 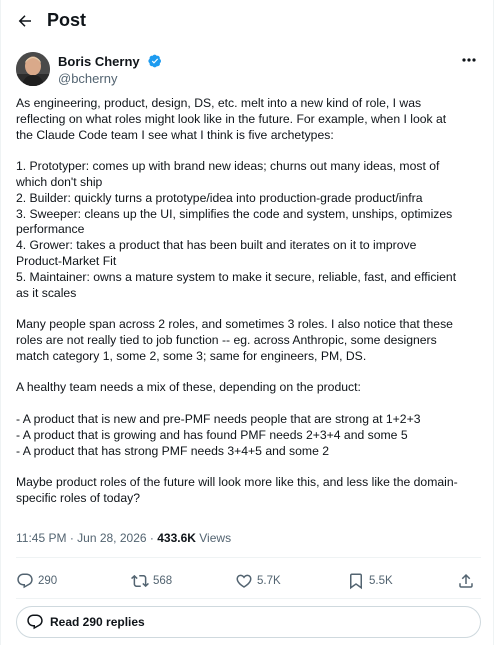 What do you see at coordinates (50, 229) in the screenshot?
I see `post-text-line: performance` at bounding box center [50, 229].